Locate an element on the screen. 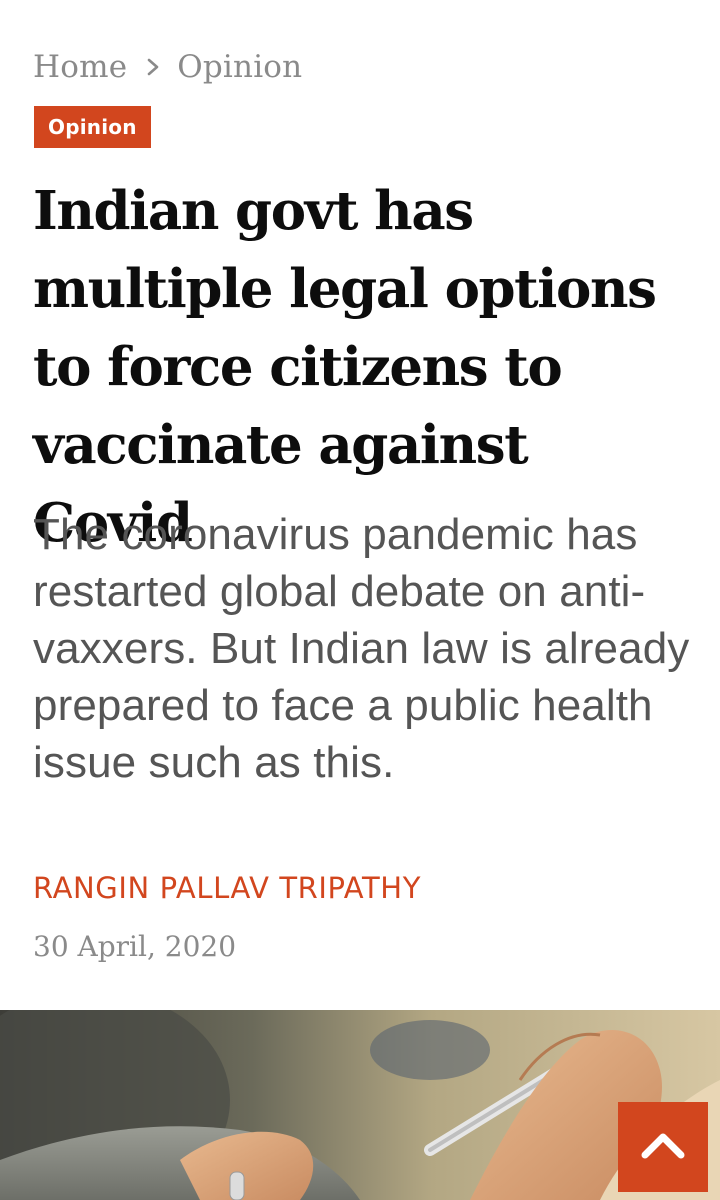 This screenshot has height=1200, width=720. chevron-up-icon is located at coordinates (663, 1147).